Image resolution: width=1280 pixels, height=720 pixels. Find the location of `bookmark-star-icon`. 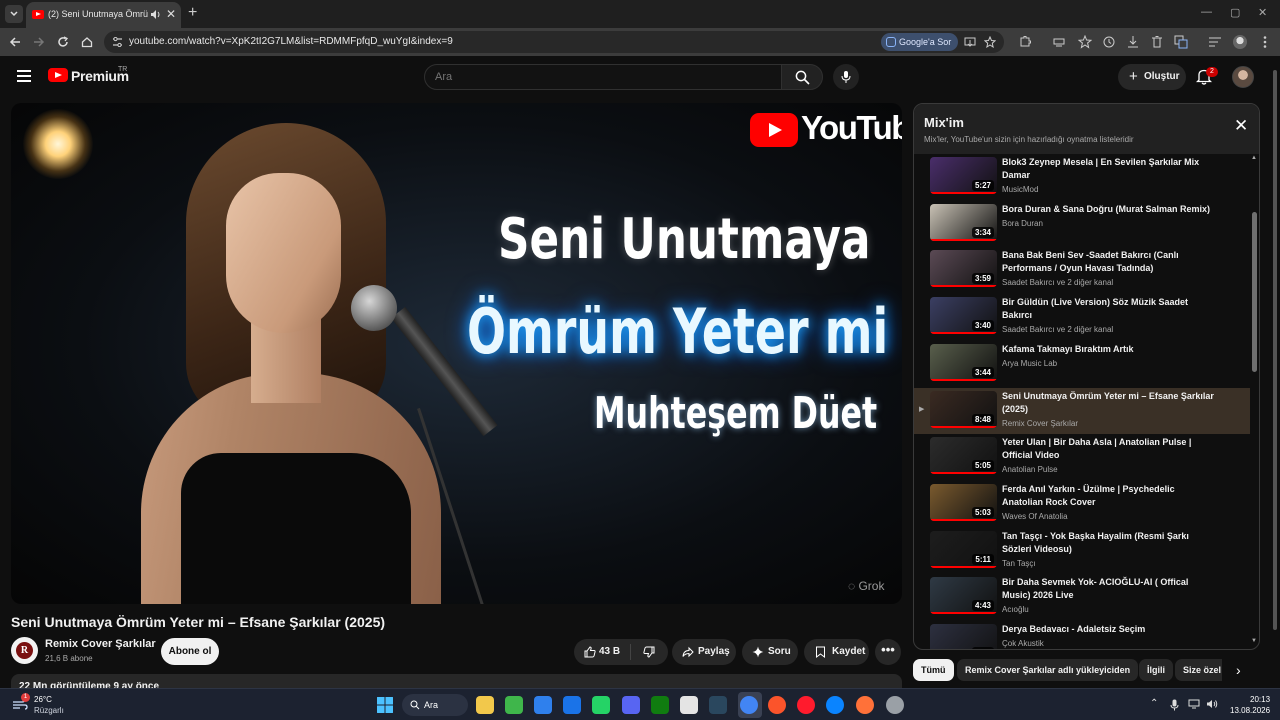

bookmark-star-icon is located at coordinates (990, 42).